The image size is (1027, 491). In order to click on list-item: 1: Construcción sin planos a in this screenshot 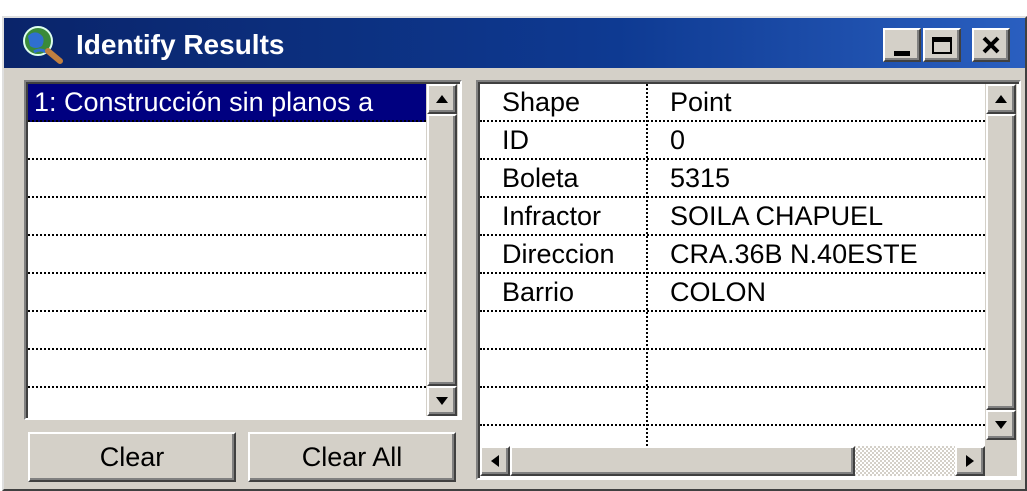, I will do `click(227, 103)`.